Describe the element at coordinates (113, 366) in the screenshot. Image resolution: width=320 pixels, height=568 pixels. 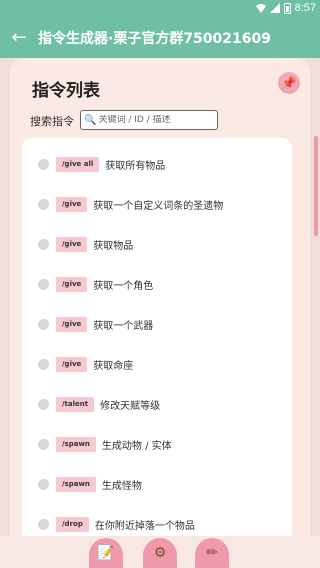
I see `command-desc: 获取命座` at that location.